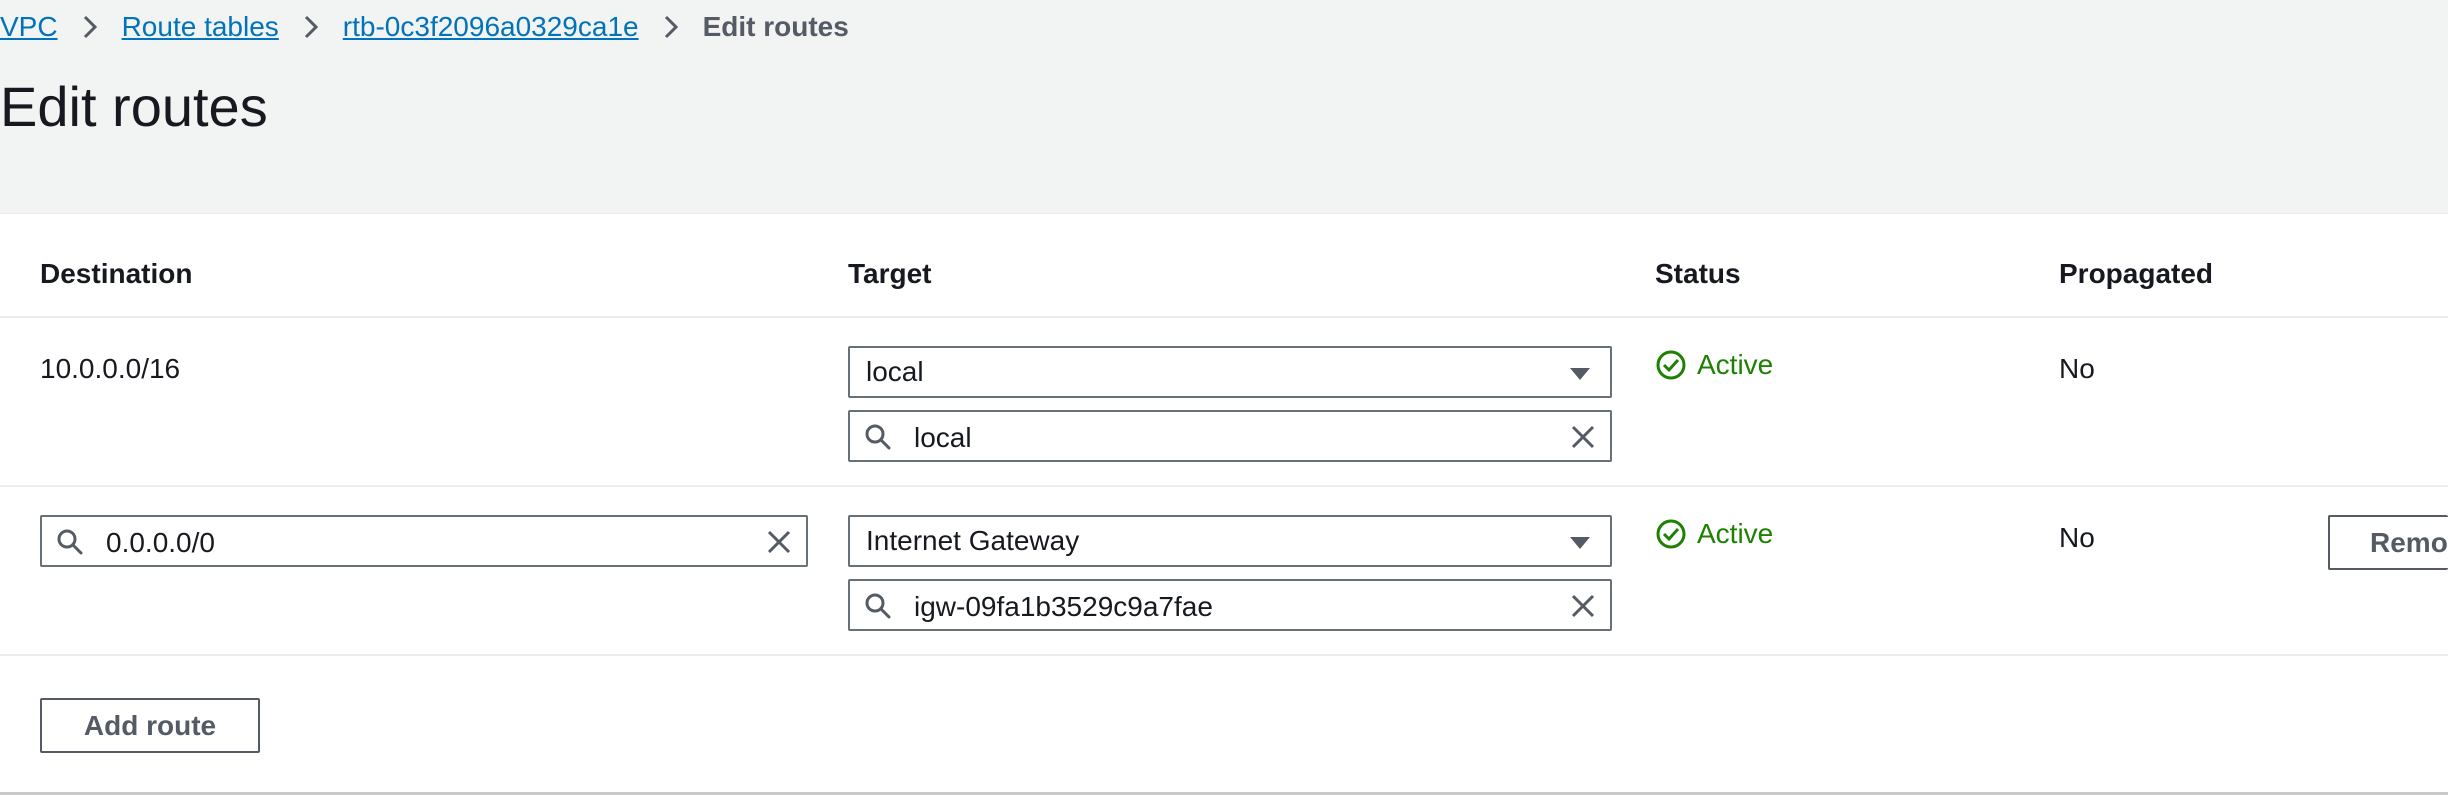 This screenshot has height=798, width=2448. What do you see at coordinates (1224, 317) in the screenshot?
I see `header-divider` at bounding box center [1224, 317].